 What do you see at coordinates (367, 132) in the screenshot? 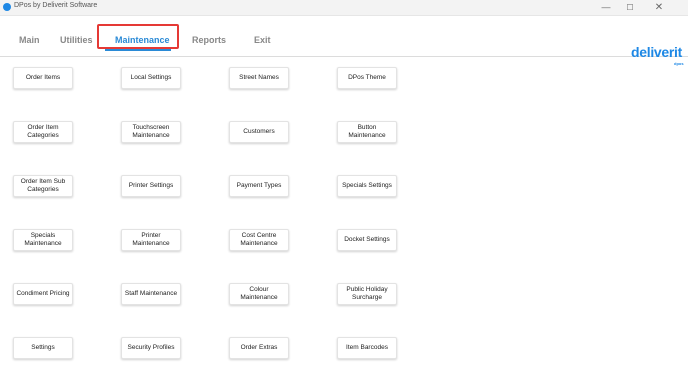
I see `button-maintenance-button: Button Maintenance` at bounding box center [367, 132].